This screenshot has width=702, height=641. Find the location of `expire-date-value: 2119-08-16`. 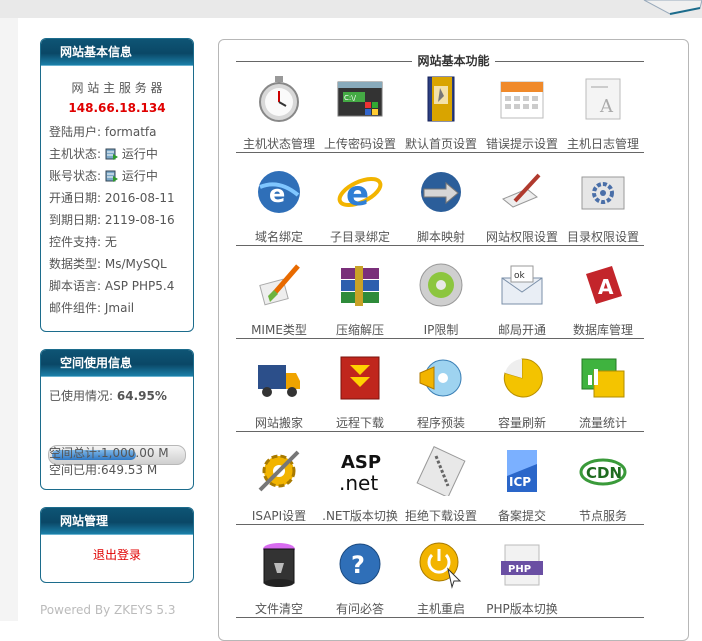

expire-date-value: 2119-08-16 is located at coordinates (139, 220).